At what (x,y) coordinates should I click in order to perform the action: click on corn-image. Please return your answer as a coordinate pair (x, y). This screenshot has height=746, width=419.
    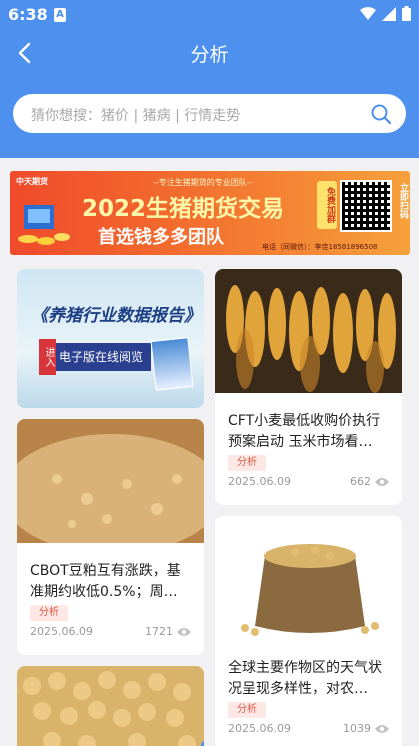
    Looking at the image, I should click on (308, 331).